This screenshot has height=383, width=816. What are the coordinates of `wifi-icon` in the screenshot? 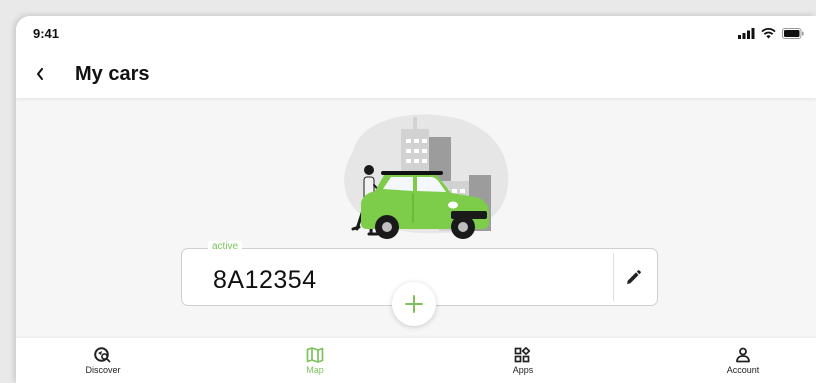 It's located at (768, 32).